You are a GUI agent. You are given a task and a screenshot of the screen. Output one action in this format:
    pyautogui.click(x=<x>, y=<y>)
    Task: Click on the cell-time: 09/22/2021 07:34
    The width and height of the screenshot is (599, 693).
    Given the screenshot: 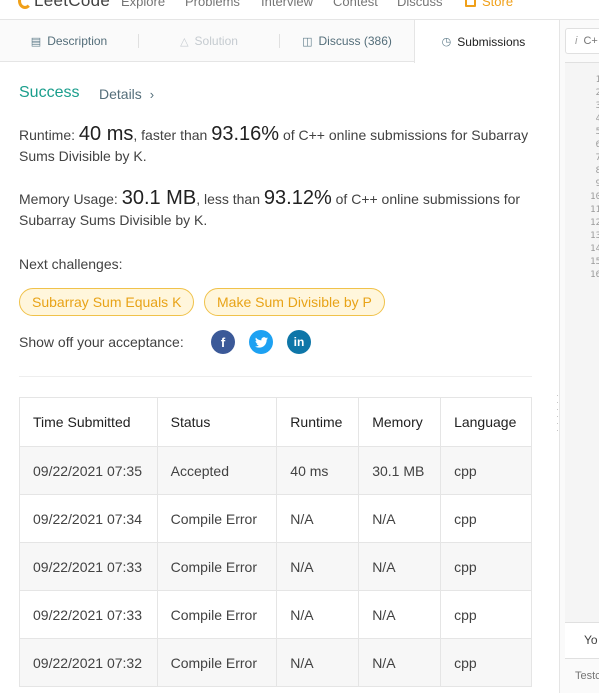 What is the action you would take?
    pyautogui.click(x=88, y=518)
    